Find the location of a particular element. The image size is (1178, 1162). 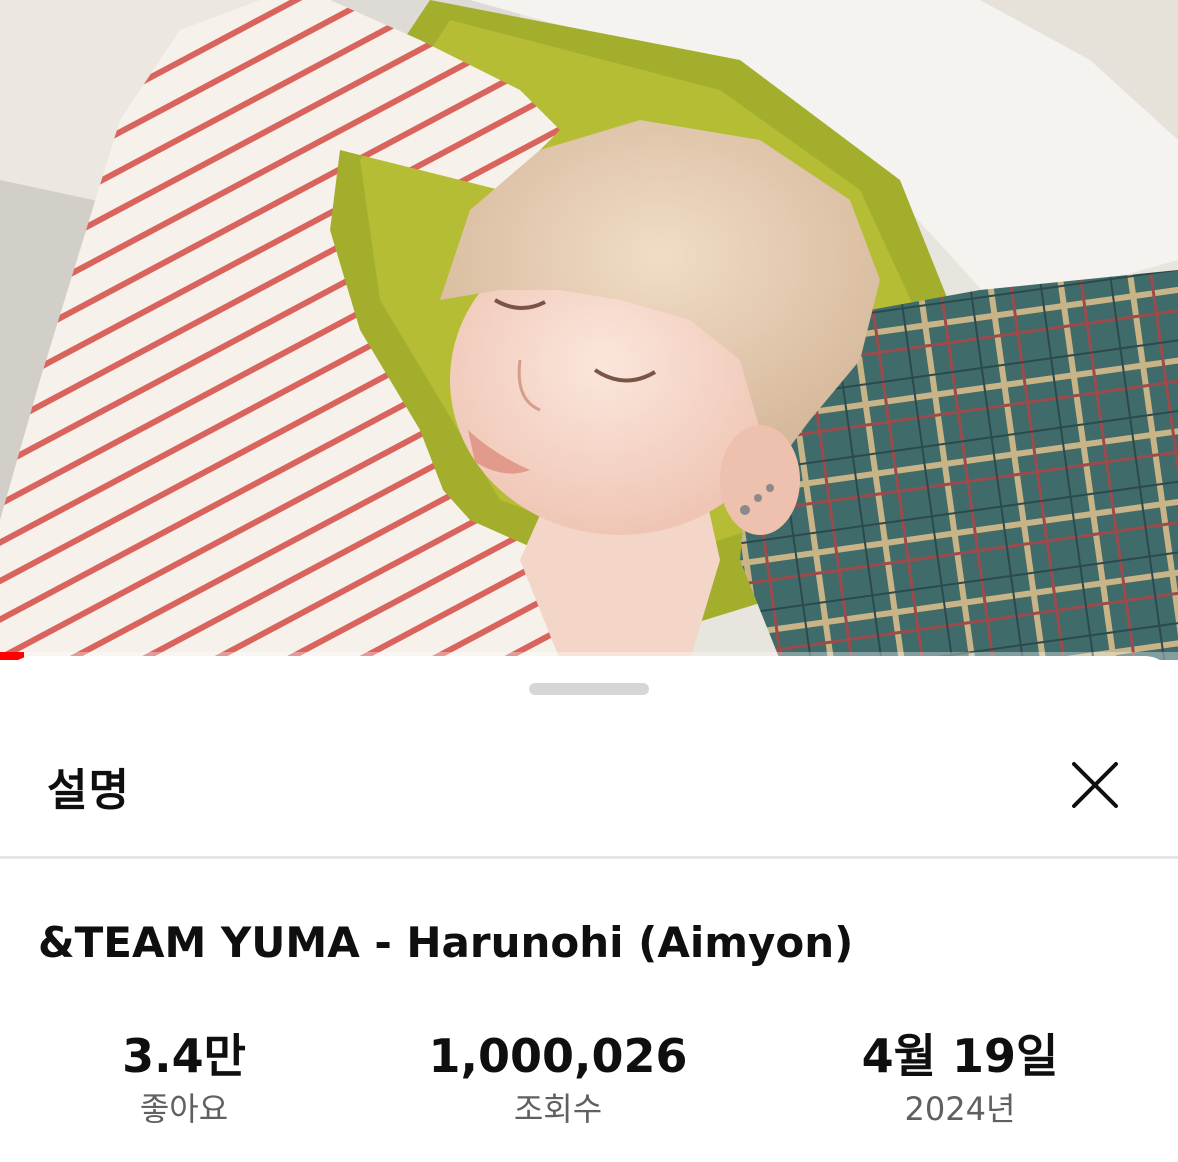

sheet-drag-handle is located at coordinates (589, 689).